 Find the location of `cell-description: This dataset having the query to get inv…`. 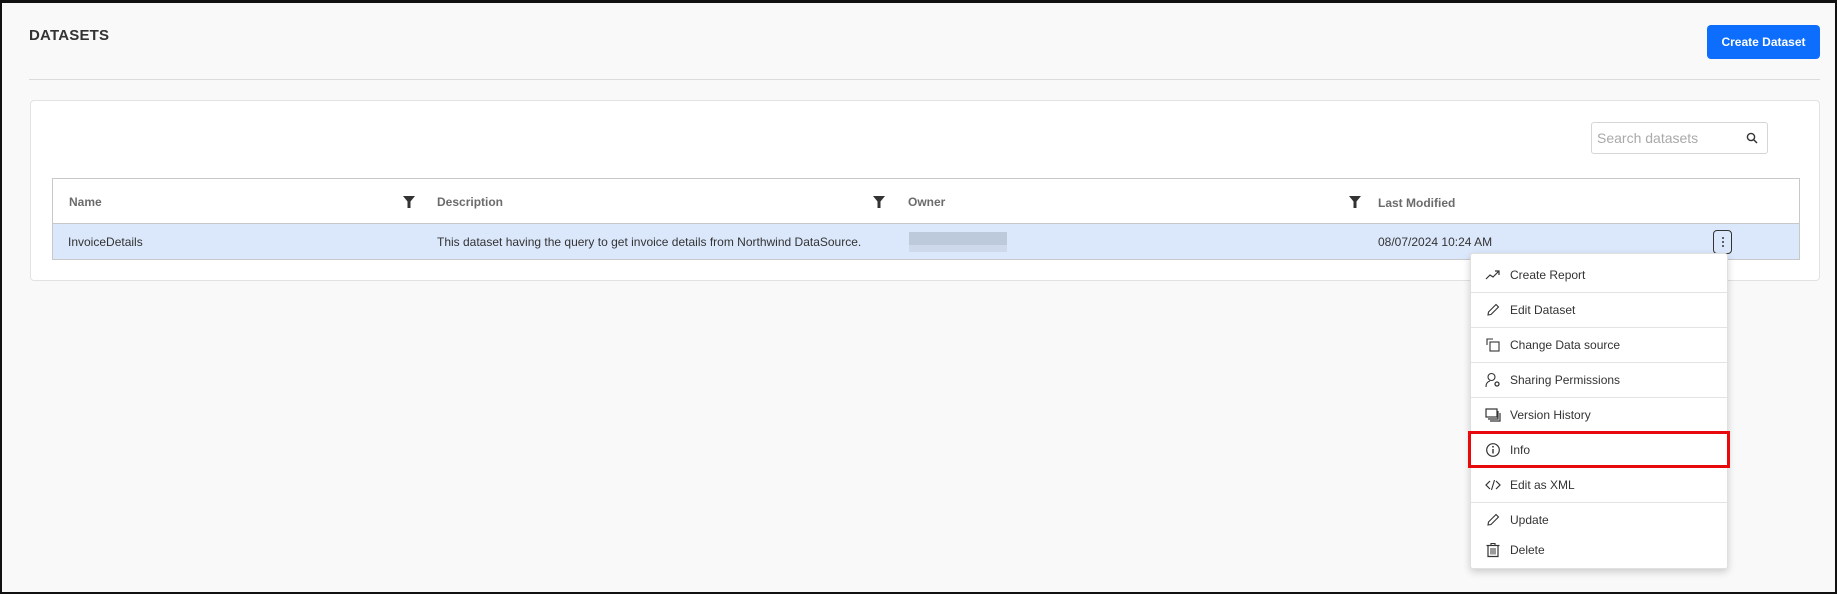

cell-description: This dataset having the query to get inv… is located at coordinates (649, 241).